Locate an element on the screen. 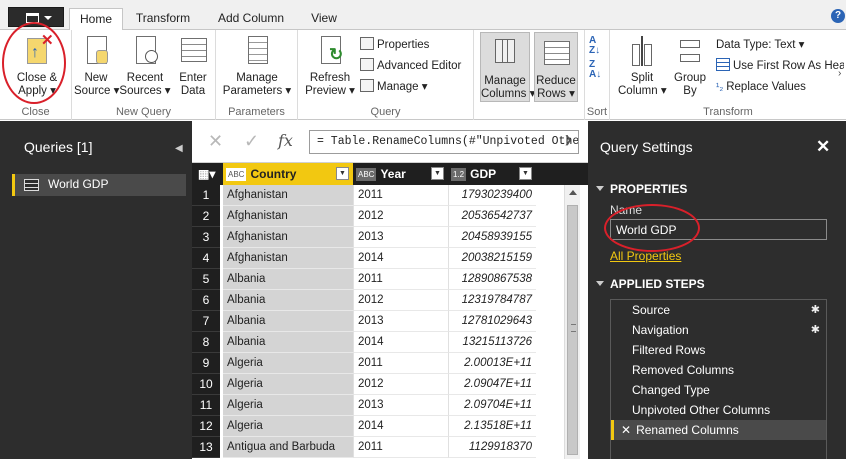 The height and width of the screenshot is (459, 846). applied-step: Filtered Rows is located at coordinates (718, 350).